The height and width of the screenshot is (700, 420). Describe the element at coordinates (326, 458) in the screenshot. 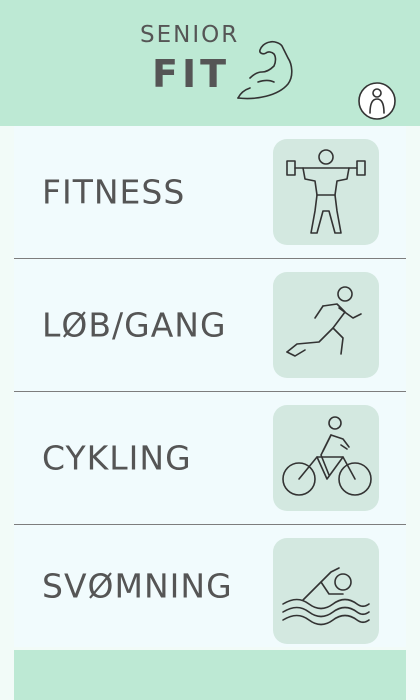

I see `cyclist-icon` at that location.